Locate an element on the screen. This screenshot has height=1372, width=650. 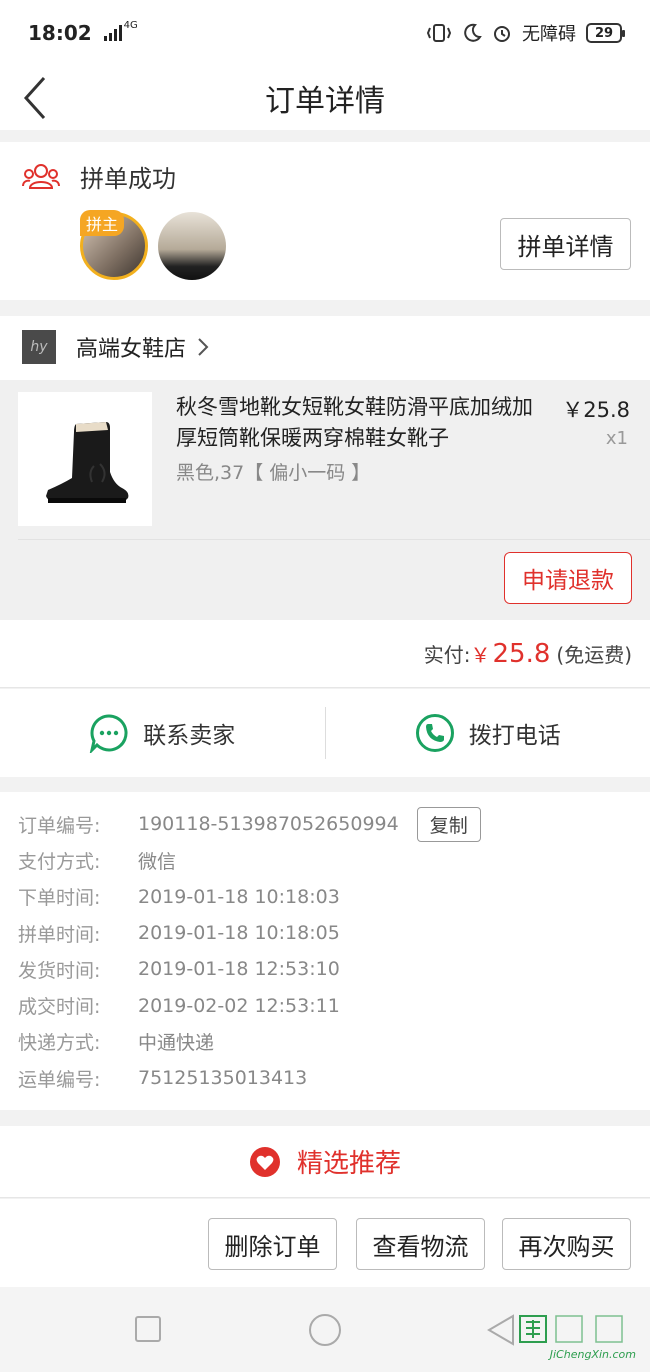
home-icon is located at coordinates (325, 1330).